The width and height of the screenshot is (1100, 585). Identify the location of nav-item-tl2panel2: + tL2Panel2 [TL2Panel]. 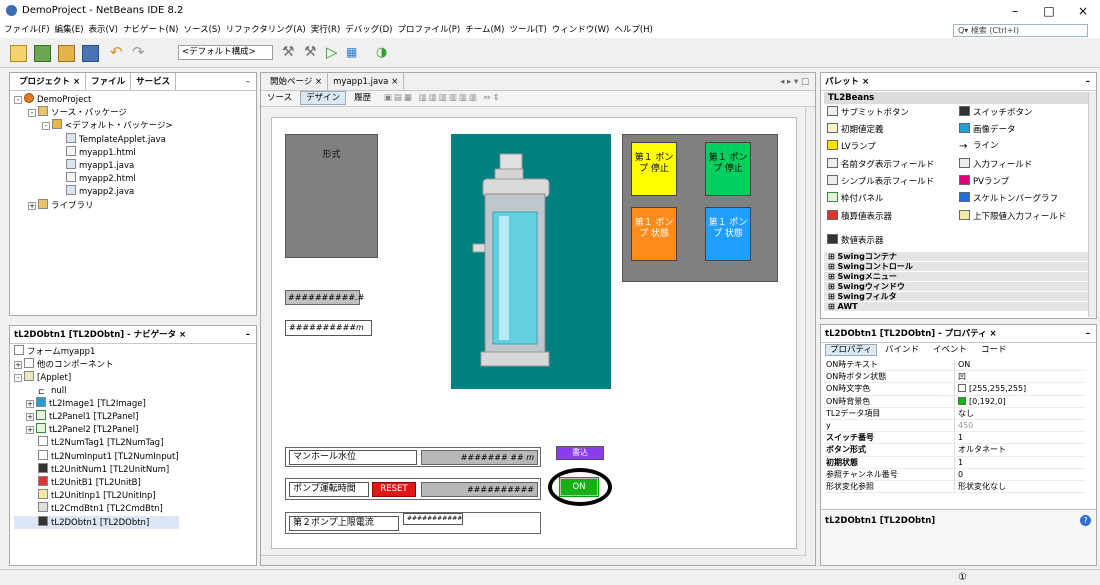
(96, 429).